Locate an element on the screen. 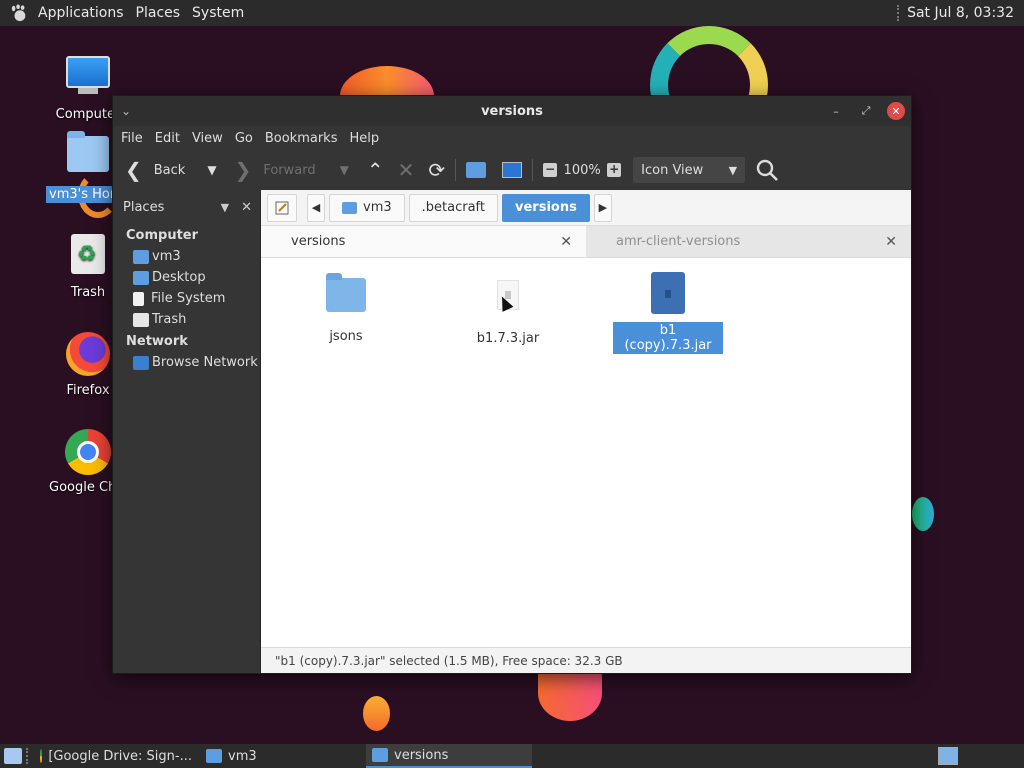  chevron-down-icon: ▼ is located at coordinates (733, 170).